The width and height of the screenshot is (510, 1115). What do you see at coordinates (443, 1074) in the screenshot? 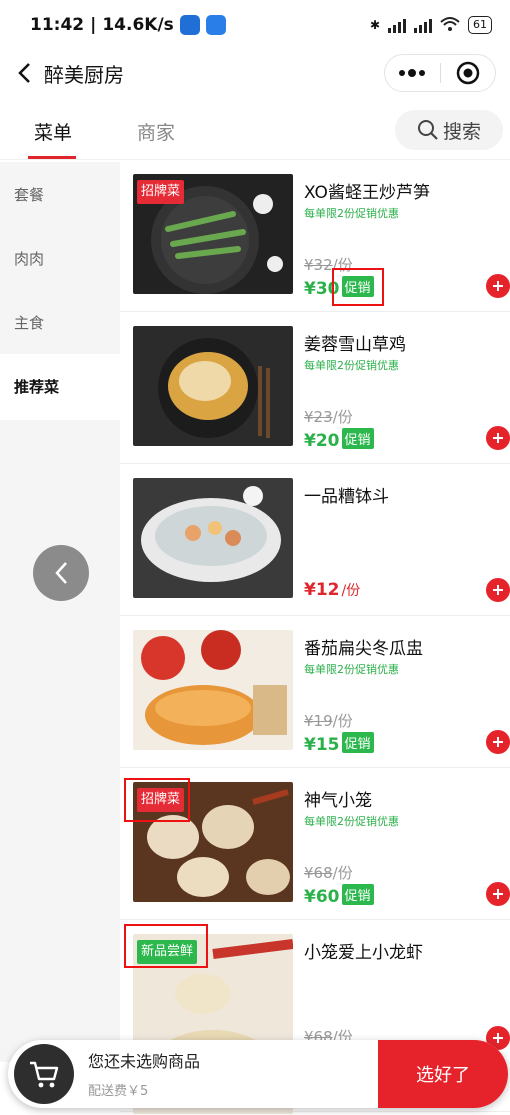
I see `checkout-button: 选好了` at bounding box center [443, 1074].